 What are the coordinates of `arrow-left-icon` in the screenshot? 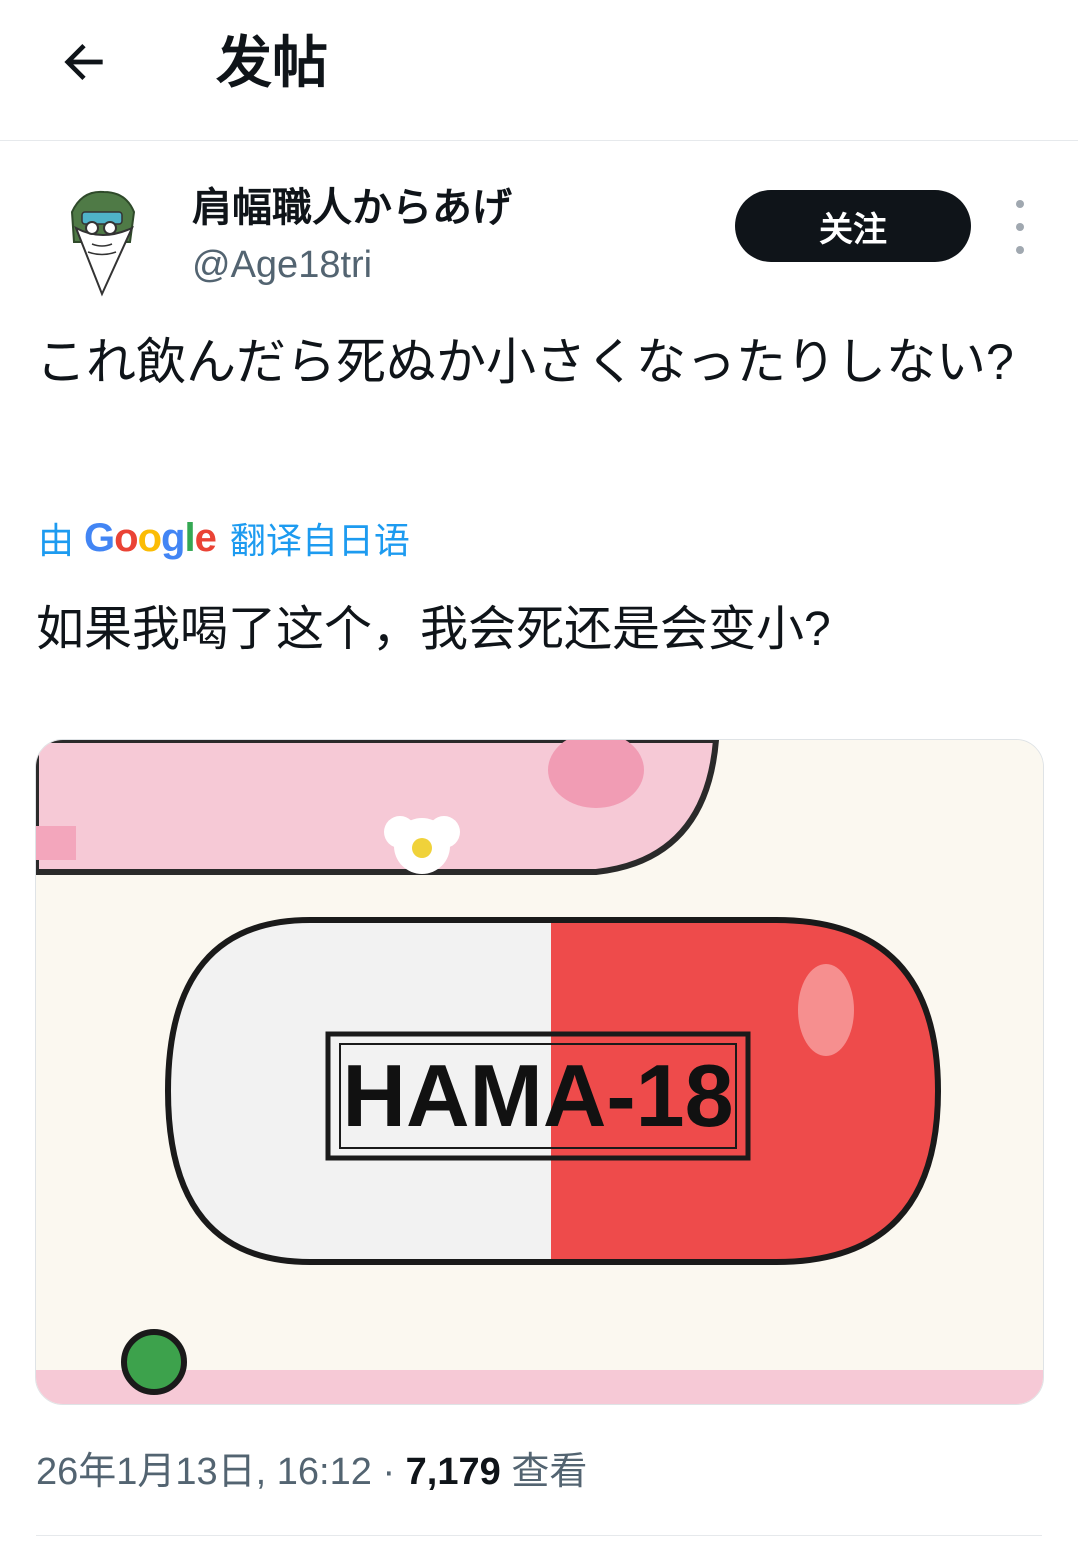 It's located at (83, 62).